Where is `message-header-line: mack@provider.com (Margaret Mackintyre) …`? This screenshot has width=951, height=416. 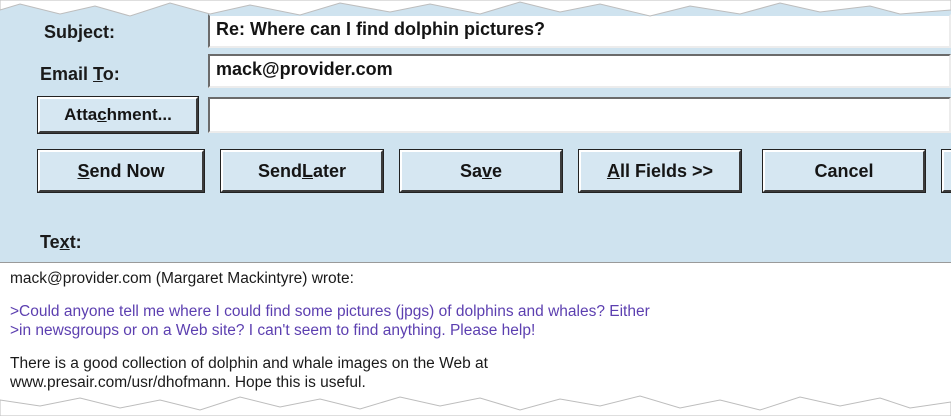 message-header-line: mack@provider.com (Margaret Mackintyre) … is located at coordinates (182, 278).